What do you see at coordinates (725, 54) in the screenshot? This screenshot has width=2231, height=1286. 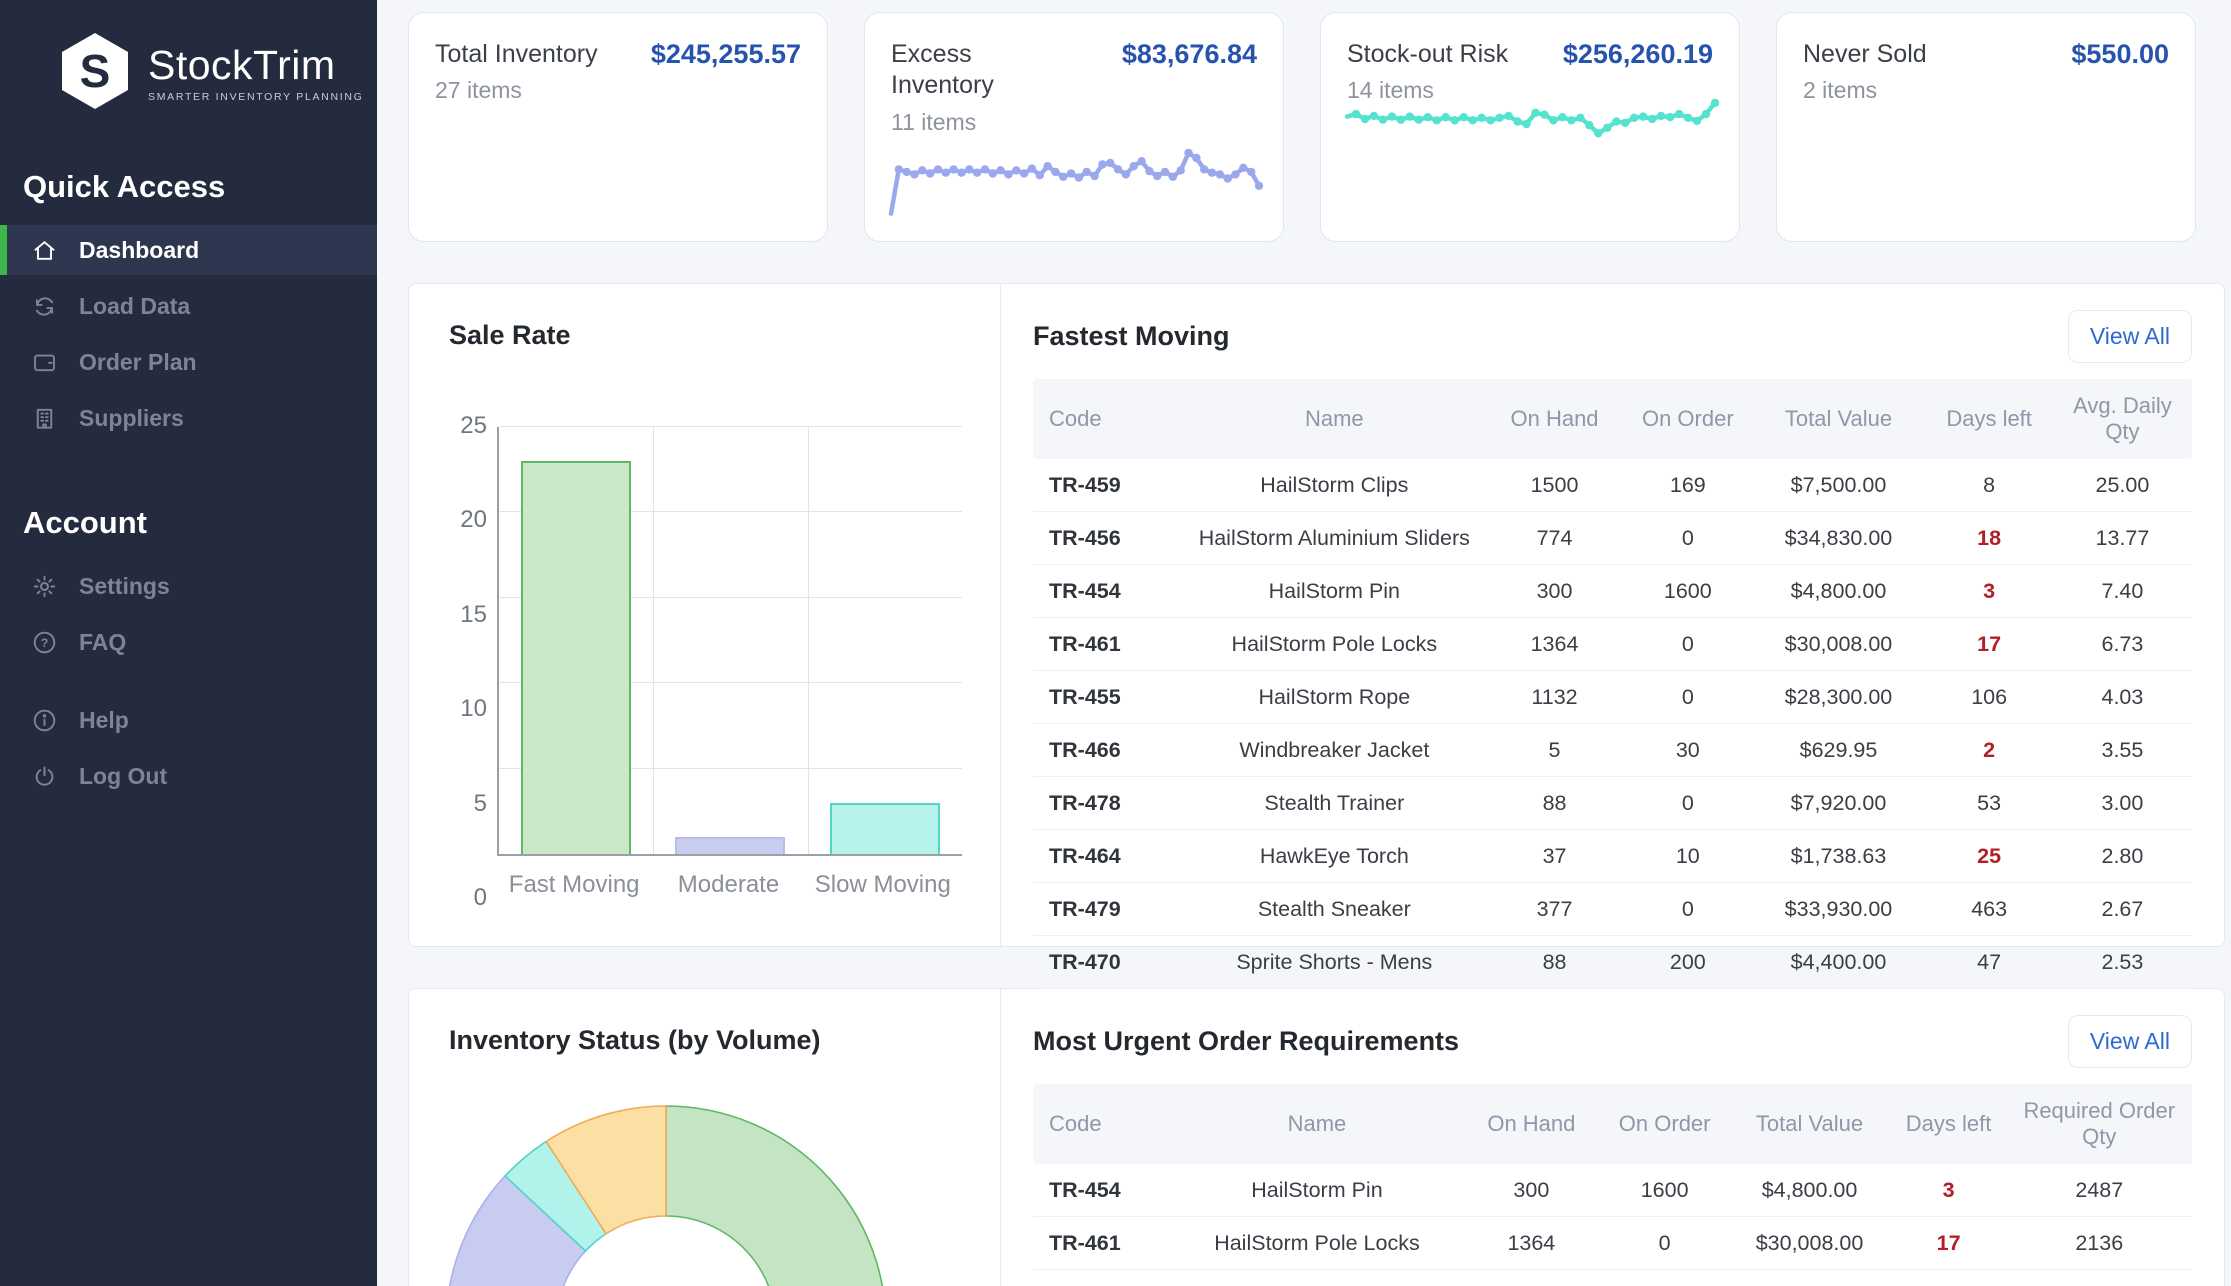 I see `card-value: $245,255.57` at bounding box center [725, 54].